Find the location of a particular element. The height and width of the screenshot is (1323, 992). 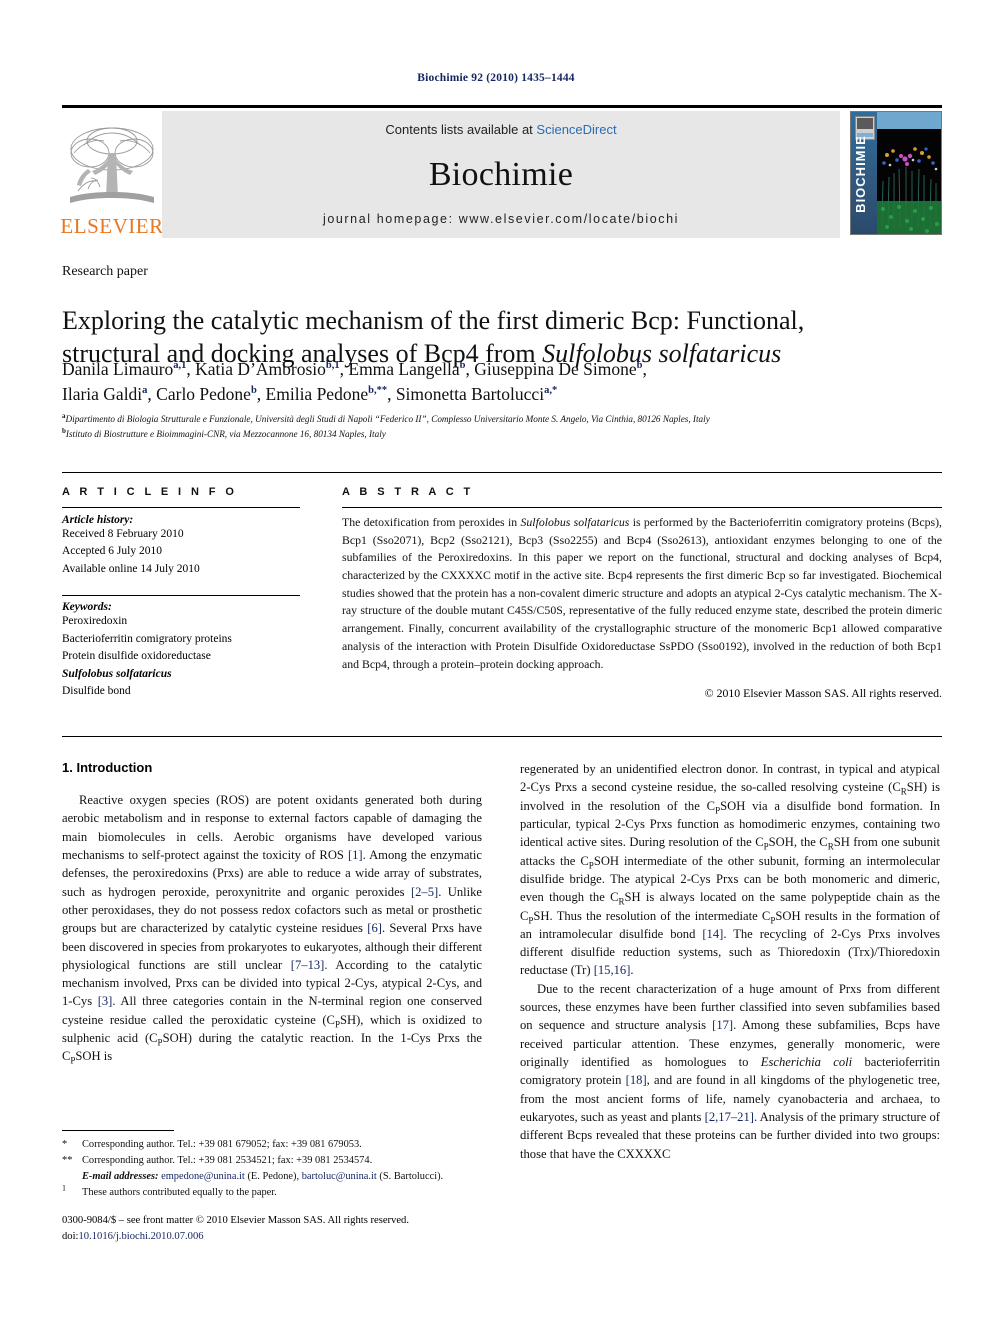

keyword-item: Bacterioferritin comigratory proteins is located at coordinates (147, 638).